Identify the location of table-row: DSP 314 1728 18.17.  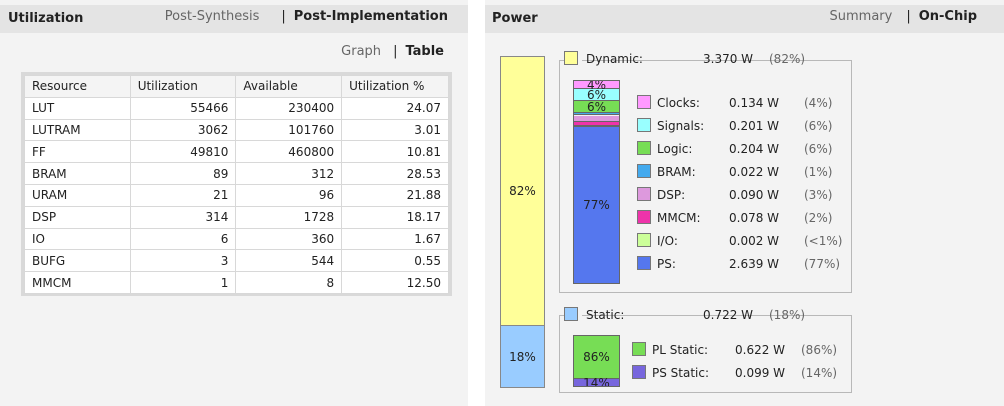
(236, 217).